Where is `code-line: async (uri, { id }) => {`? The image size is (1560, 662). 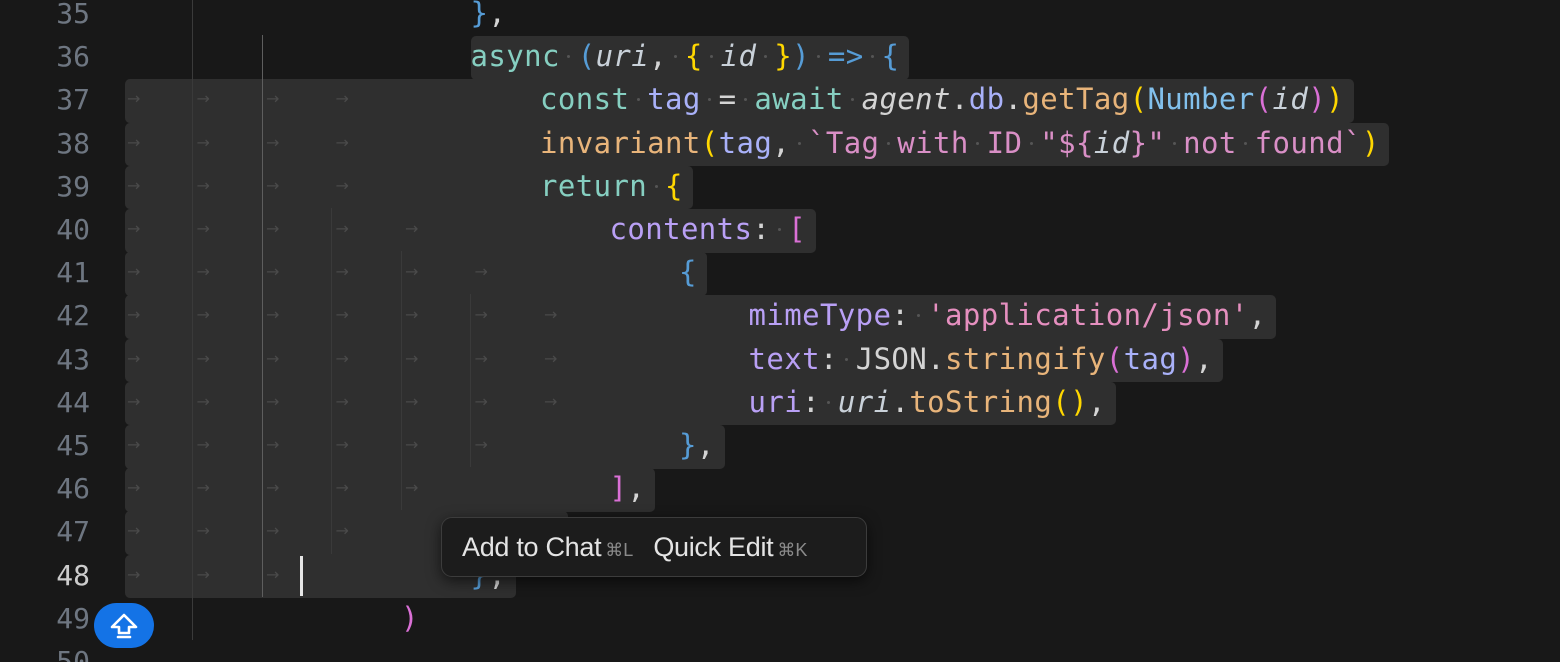 code-line: async (uri, { id }) => { is located at coordinates (685, 56).